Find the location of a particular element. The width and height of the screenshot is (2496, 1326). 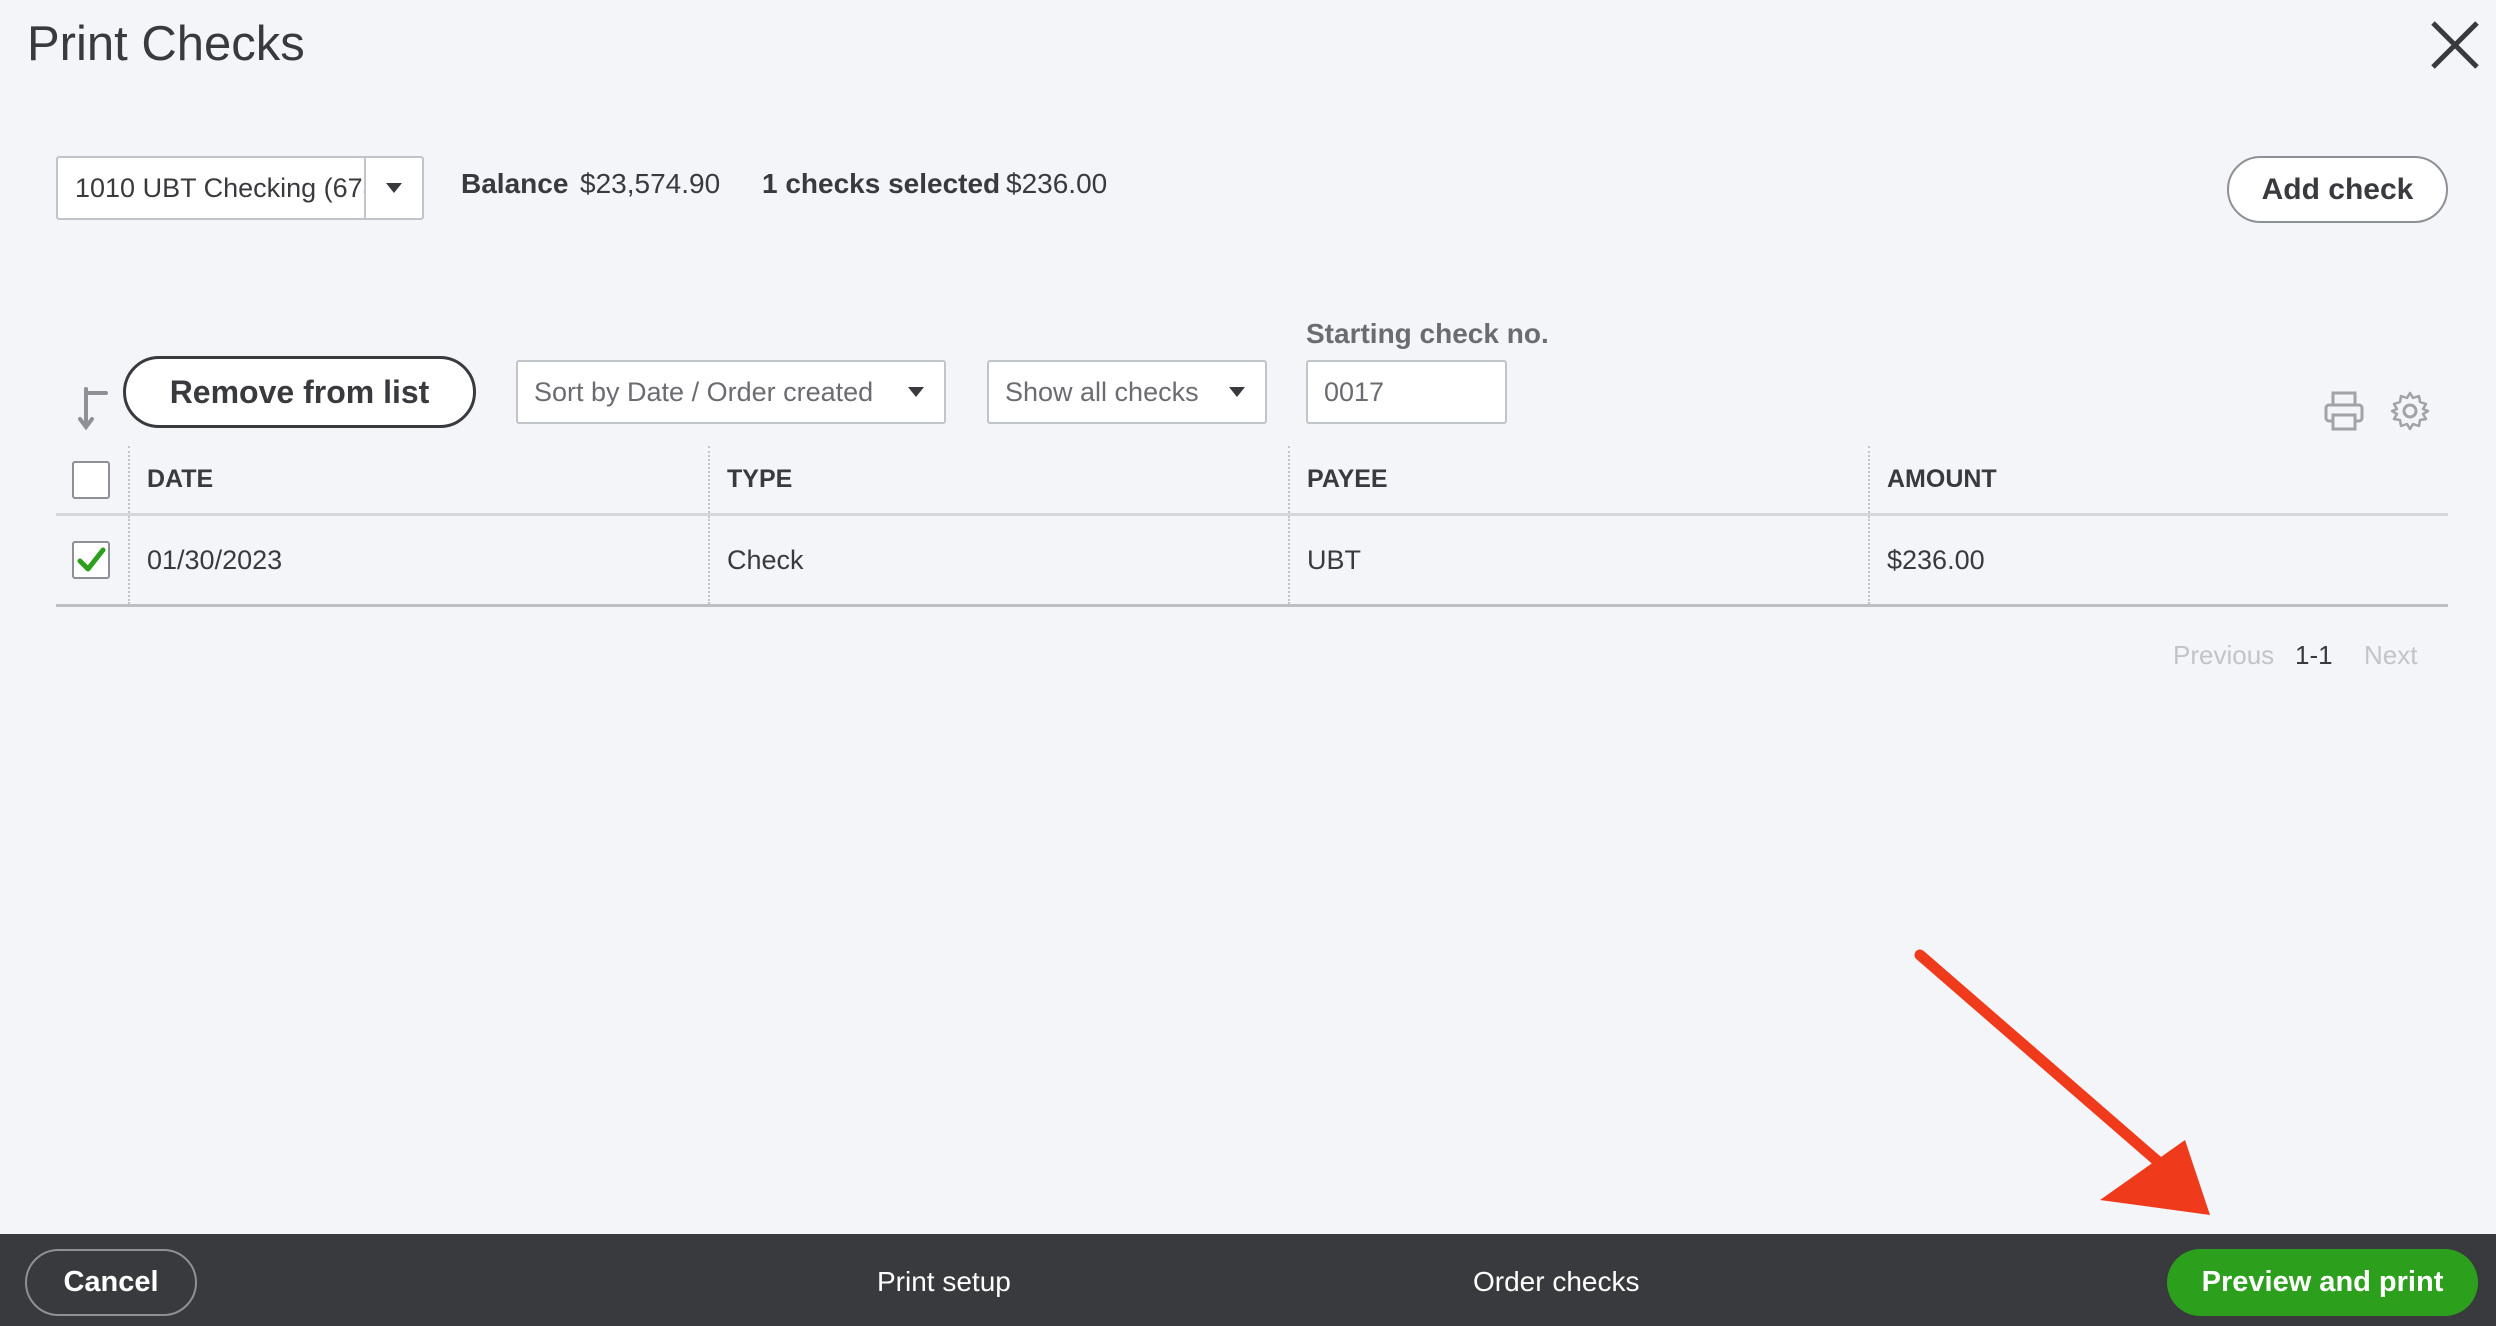

row-checkbox is located at coordinates (91, 560).